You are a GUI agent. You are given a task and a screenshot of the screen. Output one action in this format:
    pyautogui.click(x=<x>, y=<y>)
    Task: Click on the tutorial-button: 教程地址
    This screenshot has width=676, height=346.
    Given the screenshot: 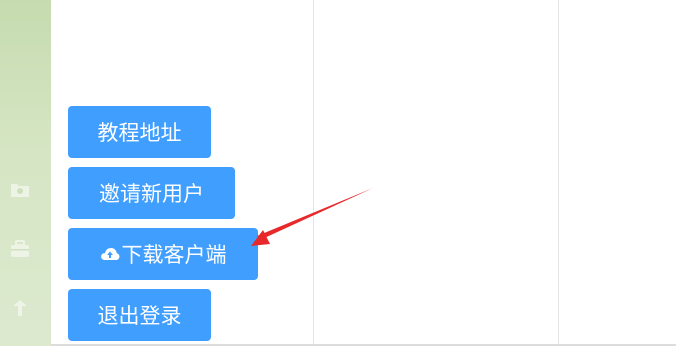 What is the action you would take?
    pyautogui.click(x=139, y=132)
    